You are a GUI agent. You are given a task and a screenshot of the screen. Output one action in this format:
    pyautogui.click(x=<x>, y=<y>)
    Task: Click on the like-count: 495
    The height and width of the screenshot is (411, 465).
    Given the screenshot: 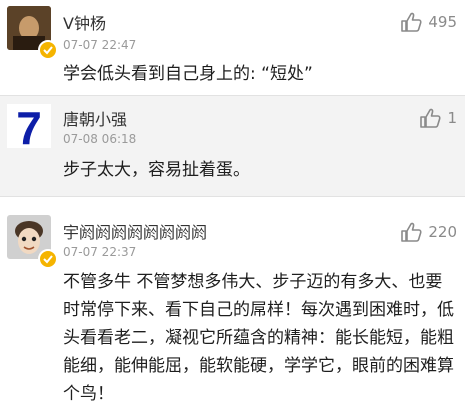 What is the action you would take?
    pyautogui.click(x=442, y=22)
    